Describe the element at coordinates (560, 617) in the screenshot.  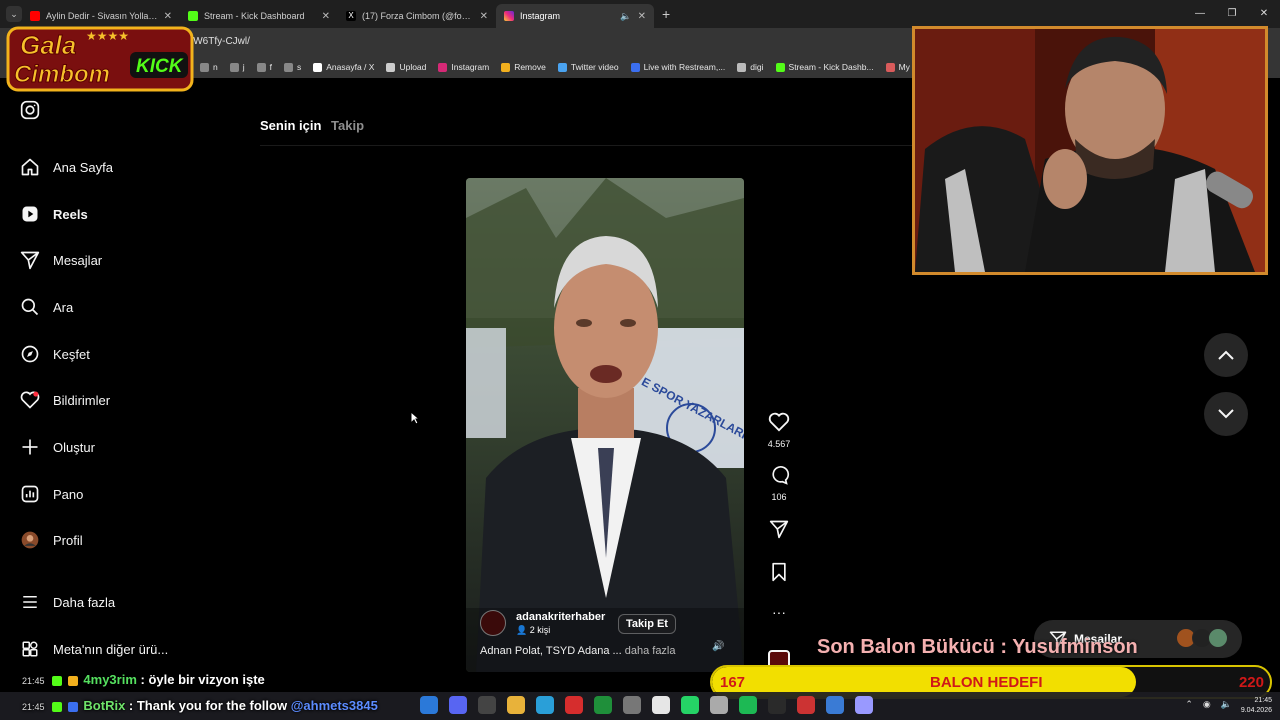
I see `author-username: adanakriterhaber` at that location.